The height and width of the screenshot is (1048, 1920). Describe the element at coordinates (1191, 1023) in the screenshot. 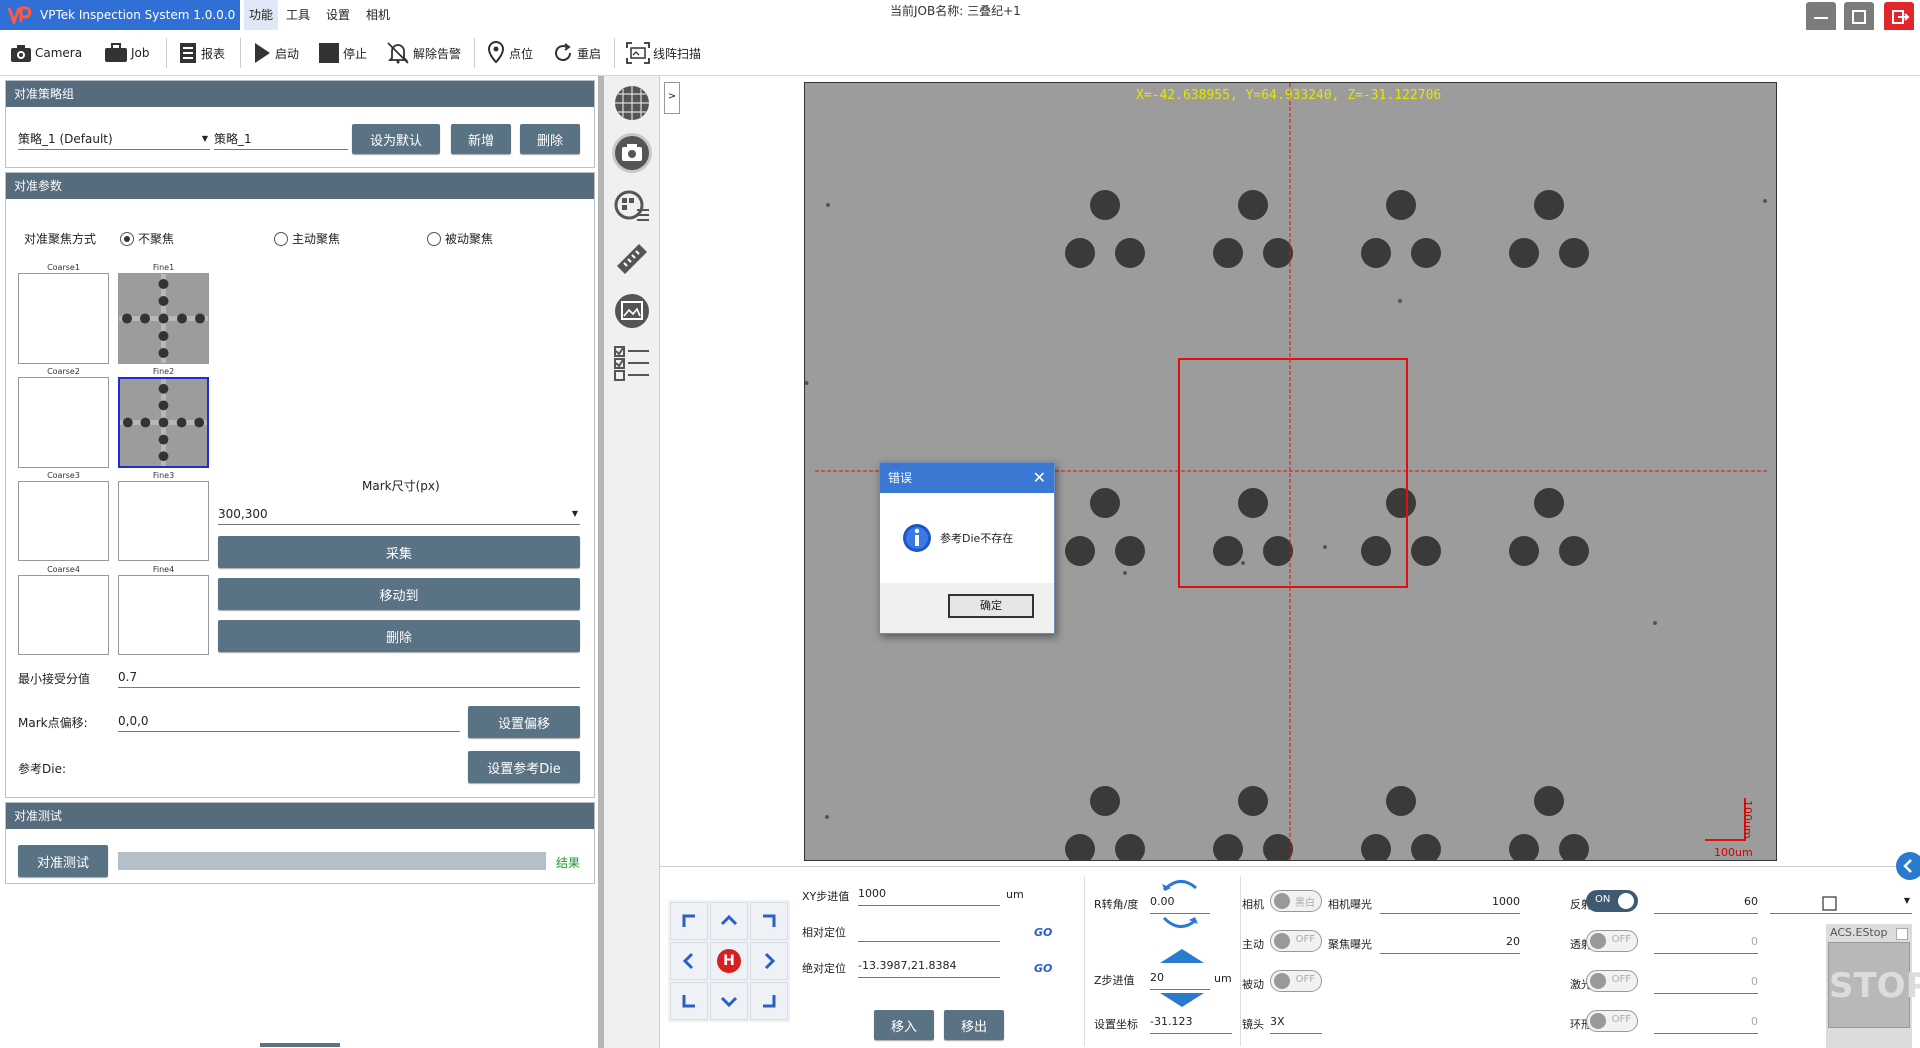

I see `set-coord-input: -31.123` at that location.